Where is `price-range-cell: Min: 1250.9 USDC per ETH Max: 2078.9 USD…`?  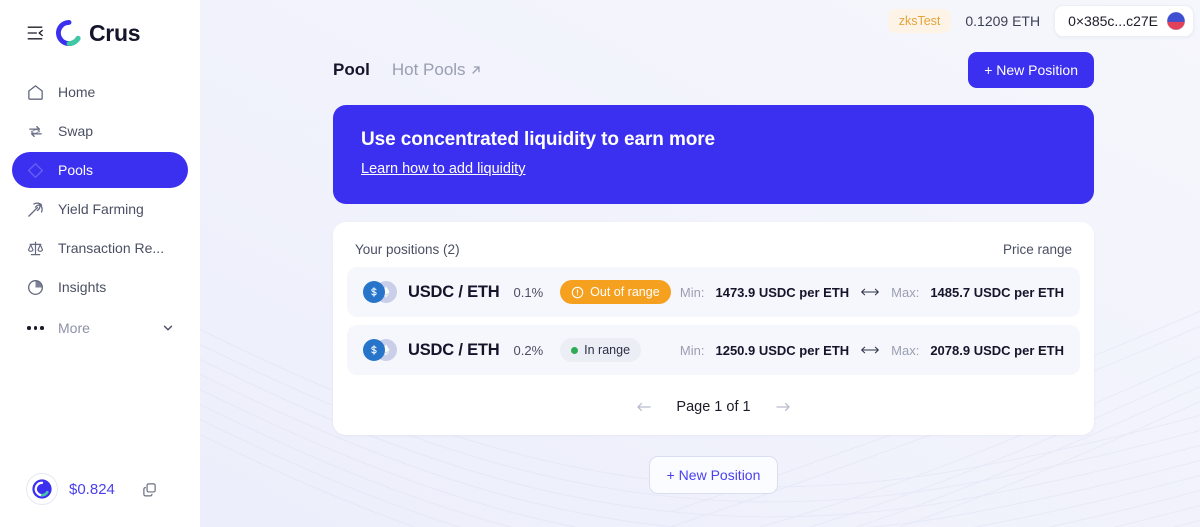
price-range-cell: Min: 1250.9 USDC per ETH Max: 2078.9 USD… is located at coordinates (872, 350).